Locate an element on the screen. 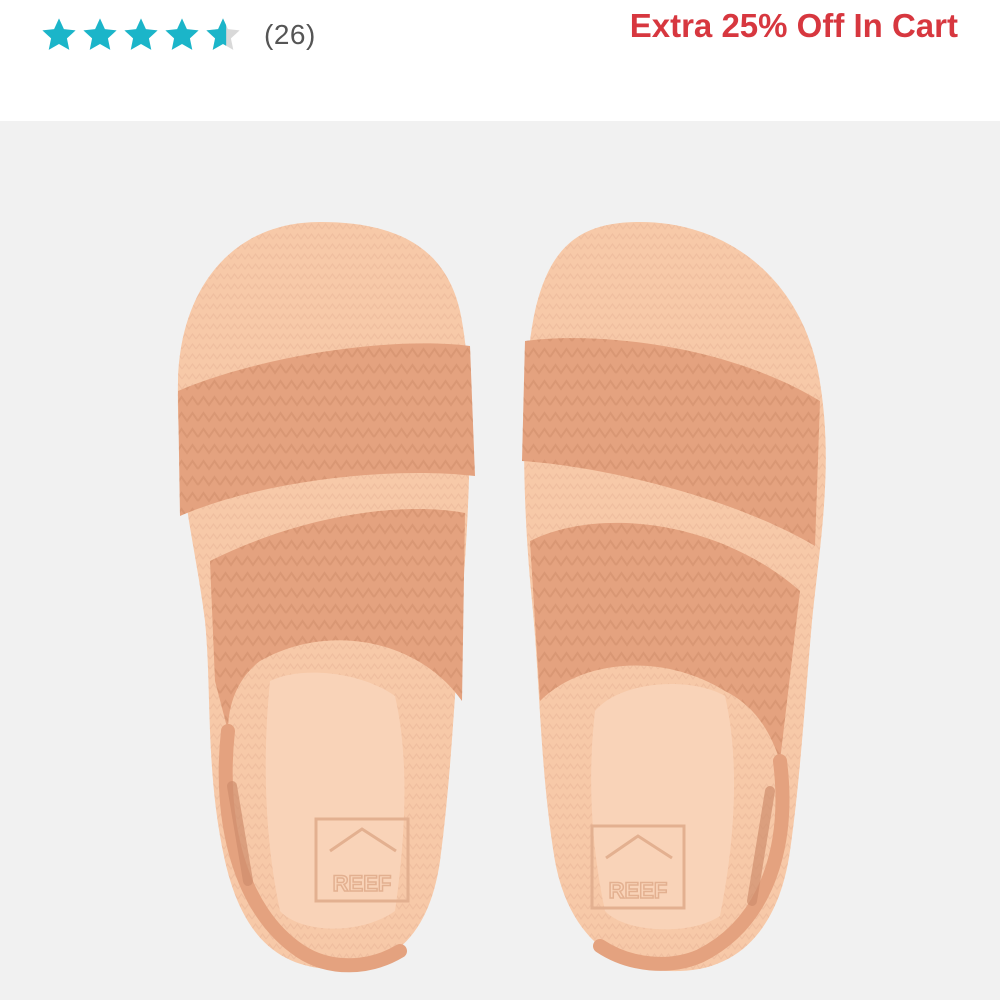 Image resolution: width=1000 pixels, height=1000 pixels. star-rating is located at coordinates (141, 35).